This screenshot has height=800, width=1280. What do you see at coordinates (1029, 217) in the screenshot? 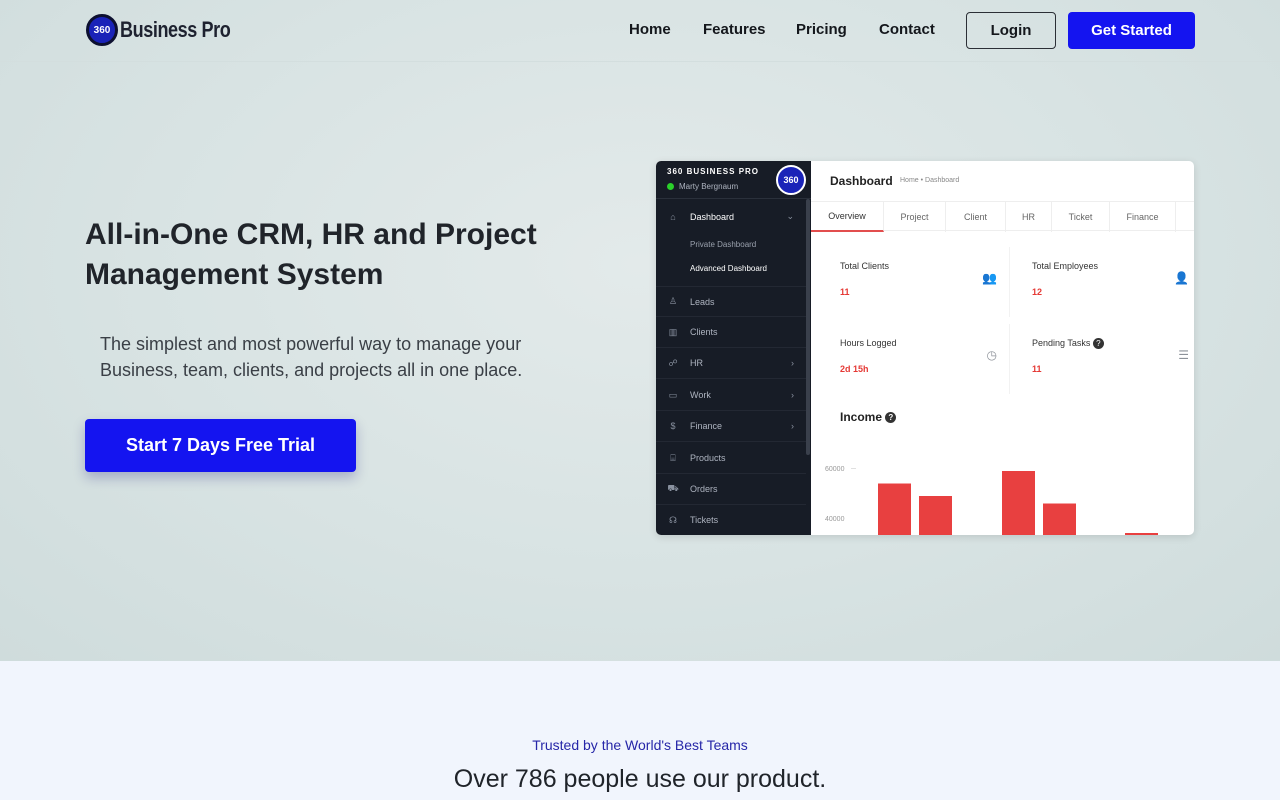
I see `tab-hr: HR` at bounding box center [1029, 217].